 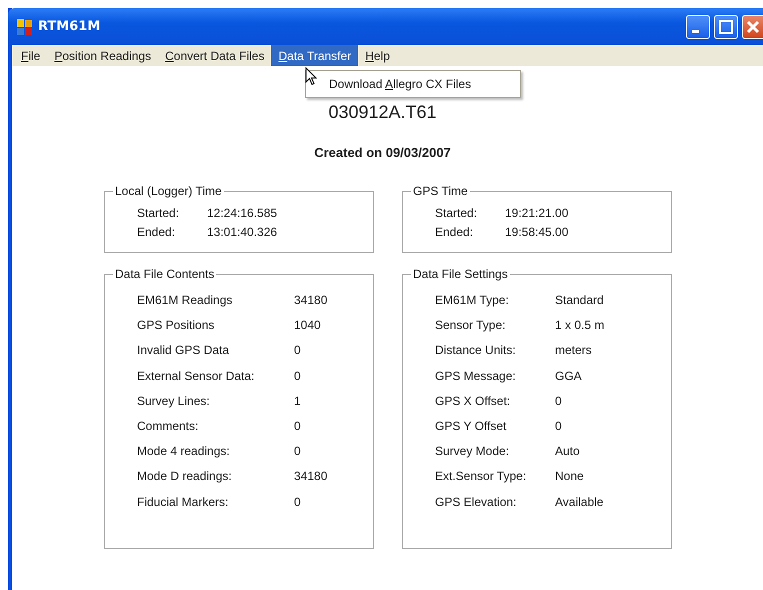 What do you see at coordinates (314, 55) in the screenshot?
I see `menu-item: Data Transfer` at bounding box center [314, 55].